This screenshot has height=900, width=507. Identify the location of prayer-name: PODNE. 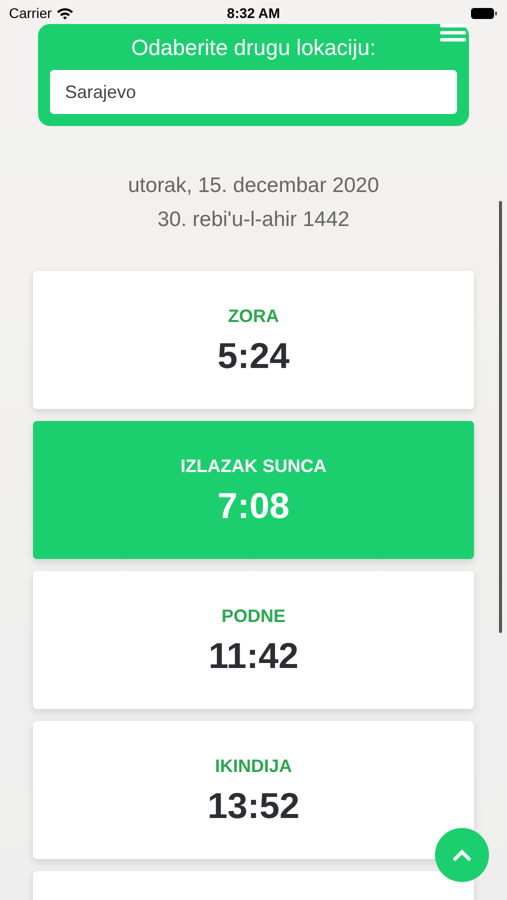
(253, 616).